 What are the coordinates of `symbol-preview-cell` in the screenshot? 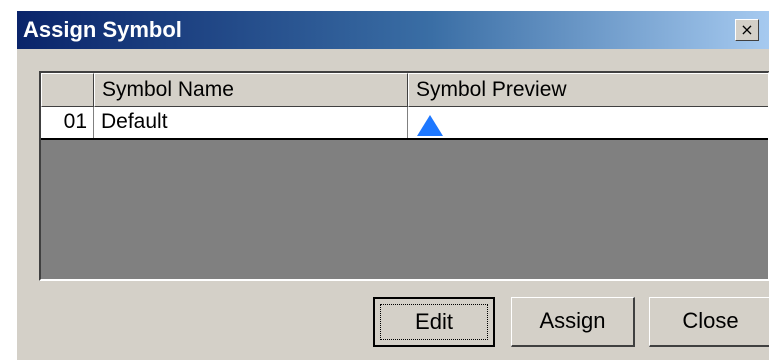 It's located at (588, 122).